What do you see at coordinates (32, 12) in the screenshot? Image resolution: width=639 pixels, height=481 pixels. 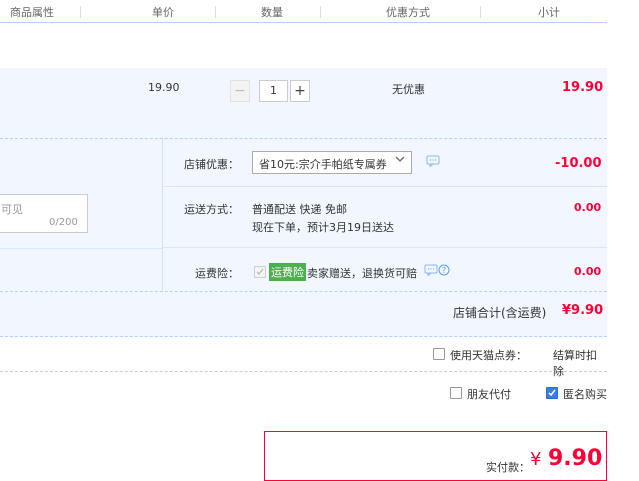 I see `col-attr-header: 商品属性` at bounding box center [32, 12].